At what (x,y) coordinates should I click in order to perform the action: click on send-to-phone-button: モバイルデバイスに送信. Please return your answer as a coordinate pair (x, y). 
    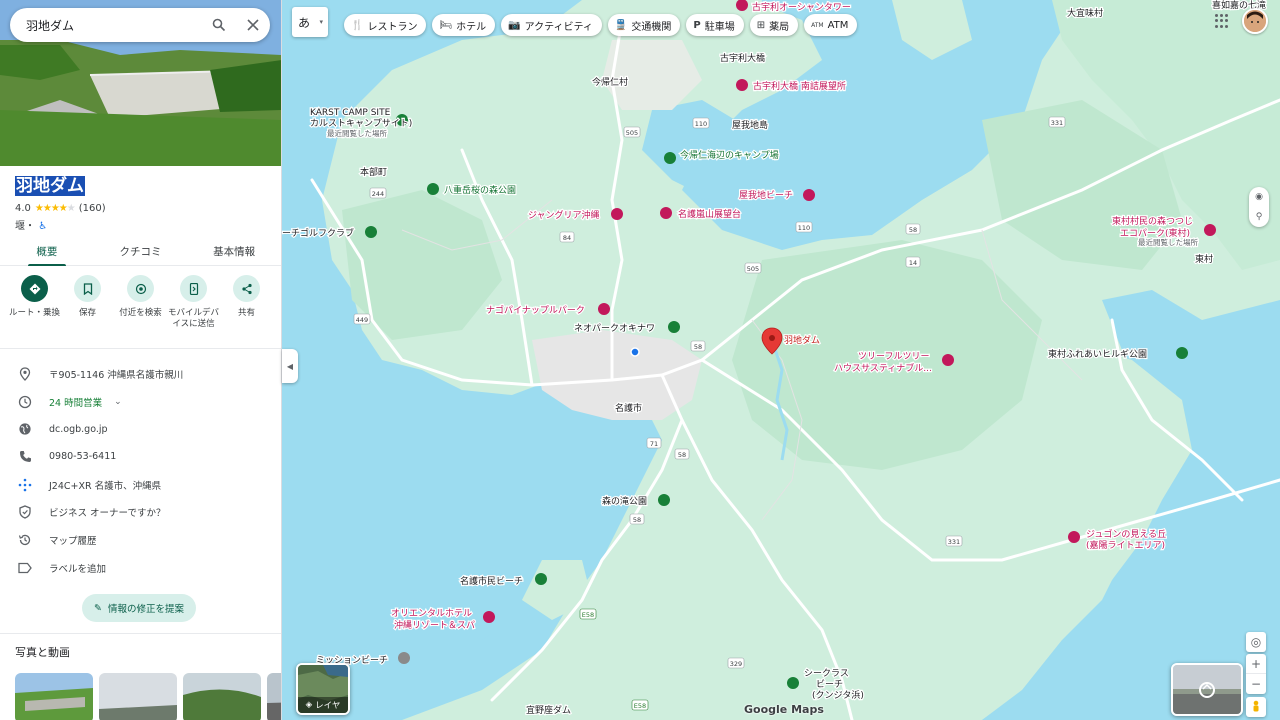
    Looking at the image, I should click on (194, 311).